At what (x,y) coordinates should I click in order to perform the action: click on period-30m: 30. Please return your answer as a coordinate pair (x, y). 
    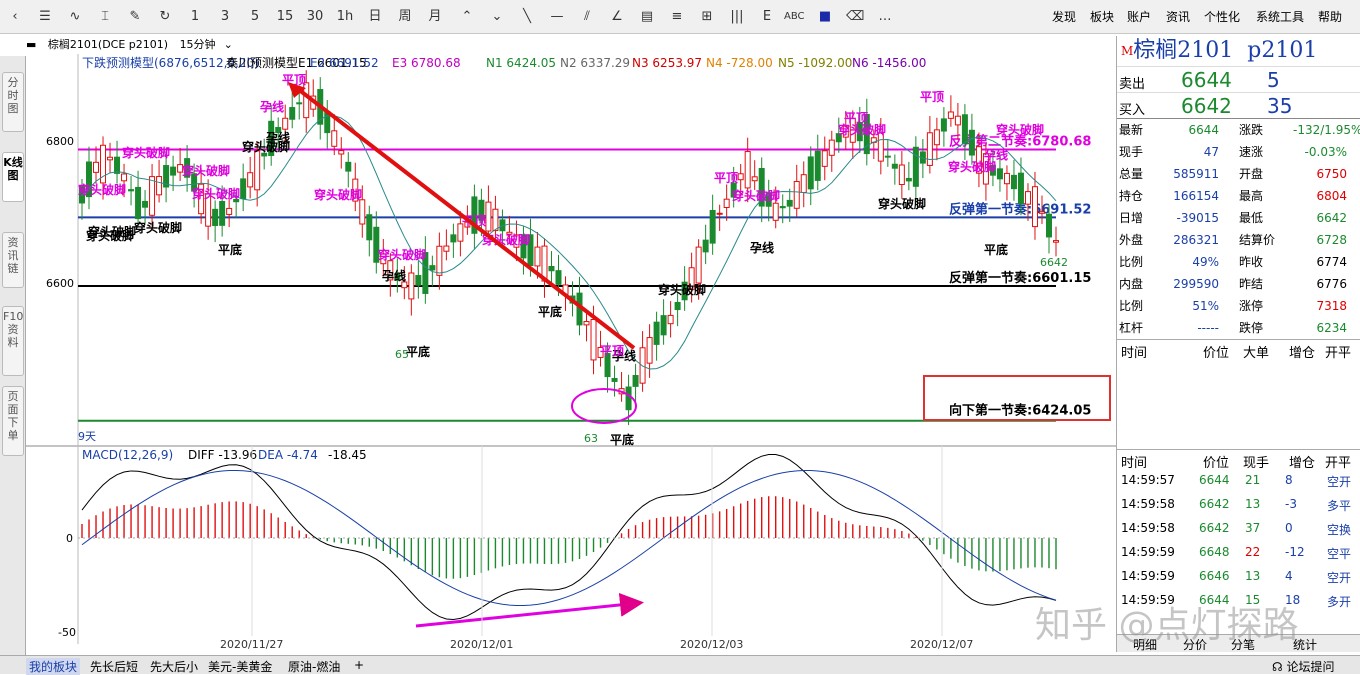
    Looking at the image, I should click on (315, 17).